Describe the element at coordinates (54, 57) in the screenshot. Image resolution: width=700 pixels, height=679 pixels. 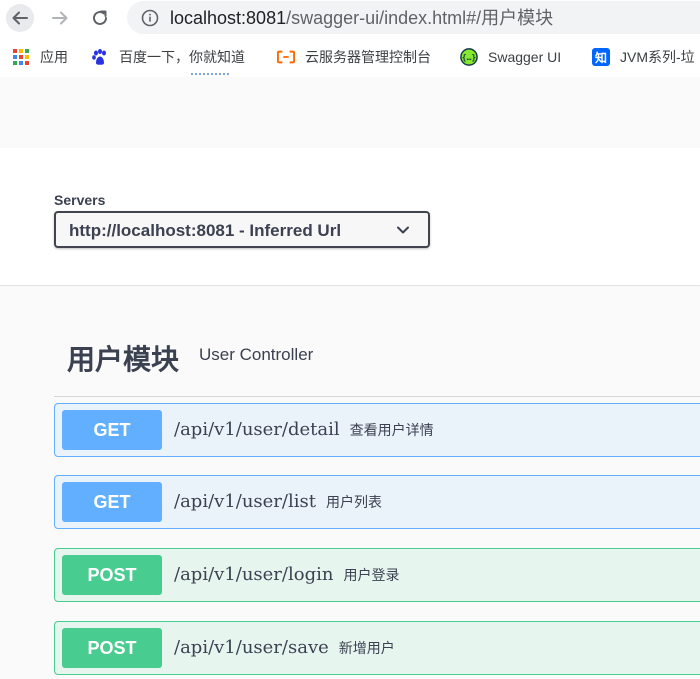
I see `bookmark-label: 应用` at that location.